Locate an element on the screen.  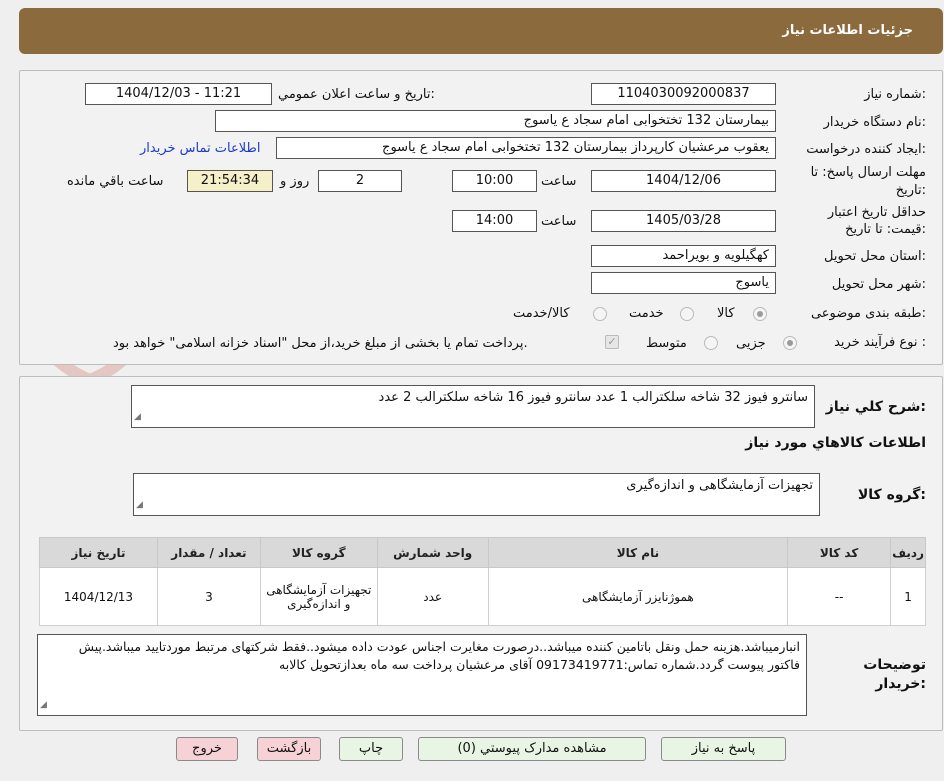
province-field: کهگیلویه و بویراحمد is located at coordinates (683, 256).